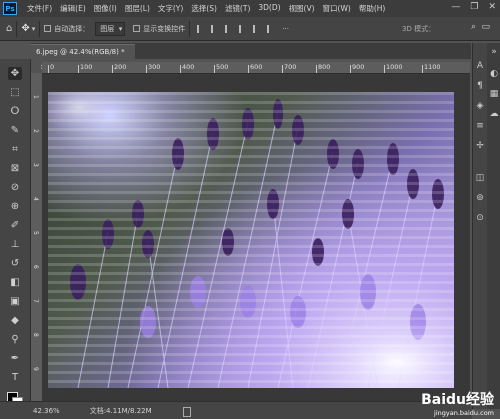  What do you see at coordinates (10, 8) in the screenshot?
I see `photoshop-logo: Ps` at bounding box center [10, 8].